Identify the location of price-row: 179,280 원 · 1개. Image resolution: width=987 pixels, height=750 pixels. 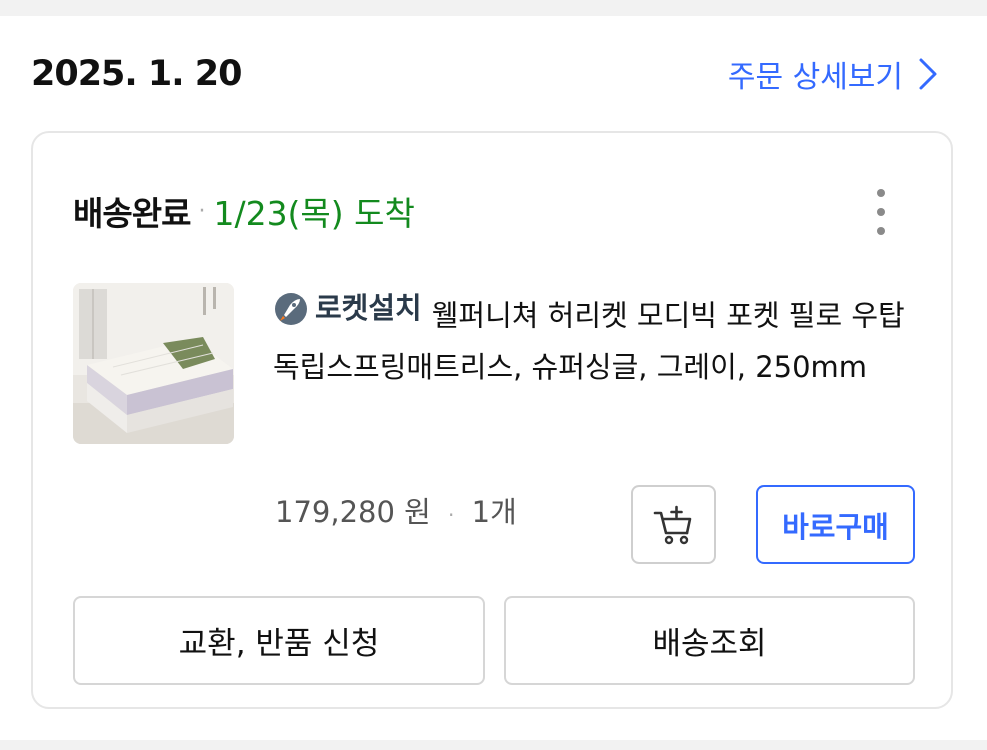
(396, 510).